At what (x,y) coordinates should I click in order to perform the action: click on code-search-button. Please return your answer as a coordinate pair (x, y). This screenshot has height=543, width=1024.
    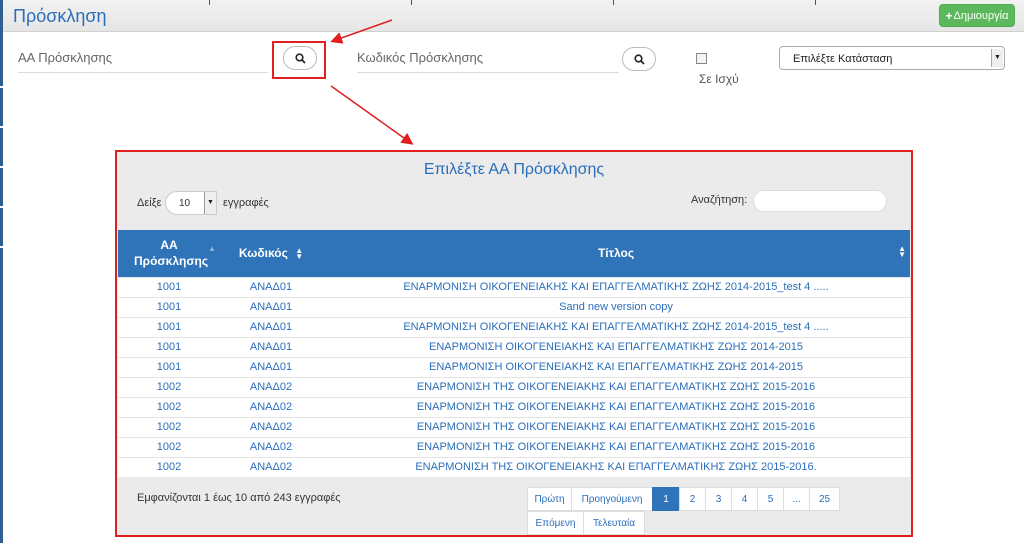
    Looking at the image, I should click on (639, 59).